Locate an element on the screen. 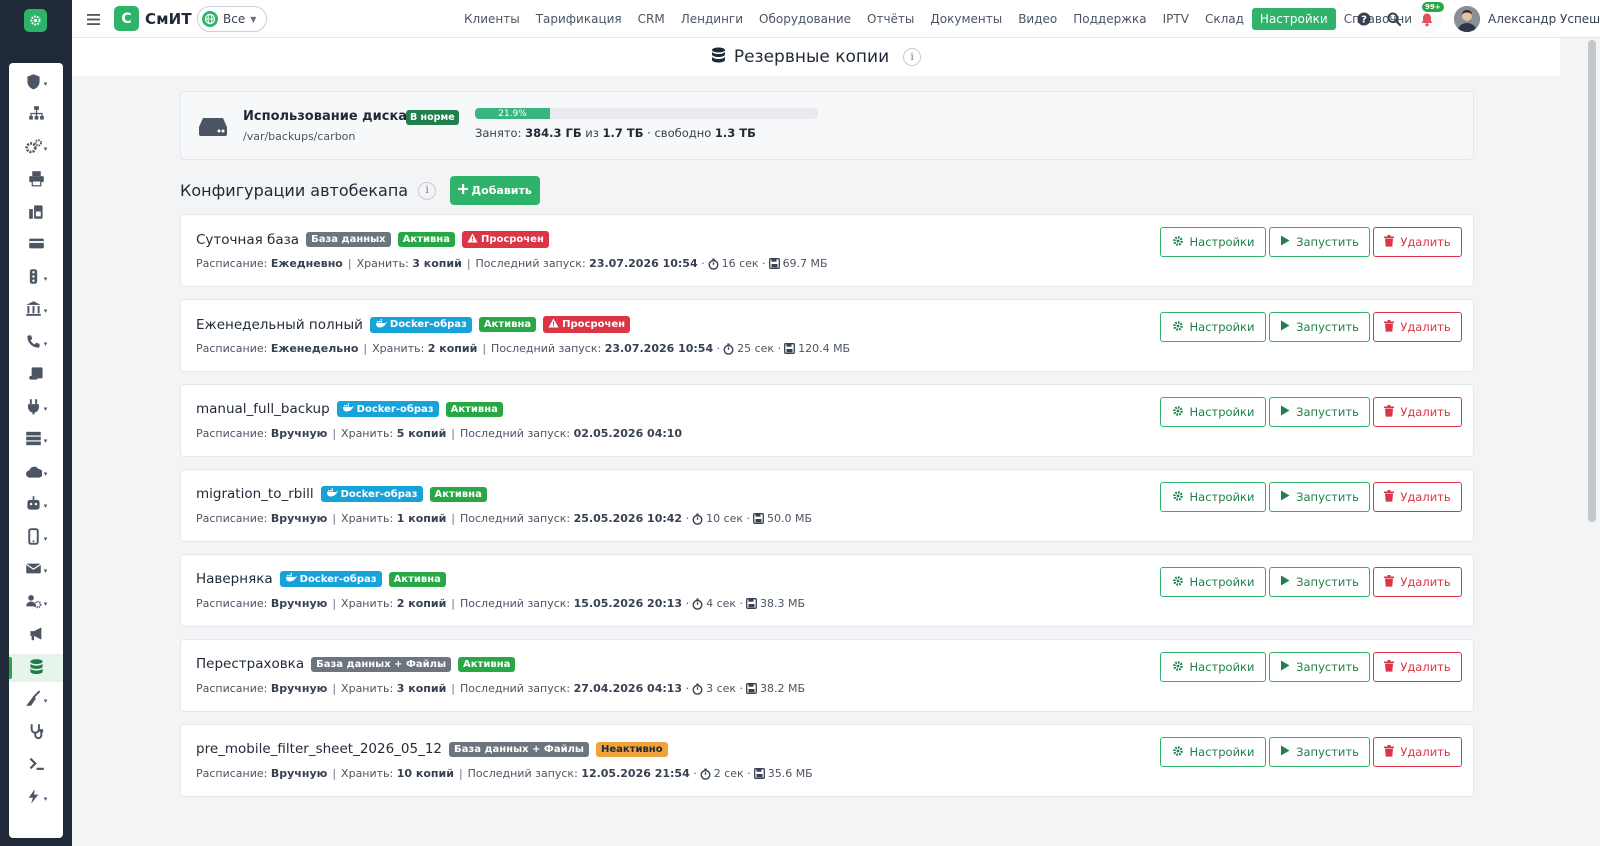 Image resolution: width=1600 pixels, height=846 pixels. size-value: 50.0 МБ is located at coordinates (790, 518).